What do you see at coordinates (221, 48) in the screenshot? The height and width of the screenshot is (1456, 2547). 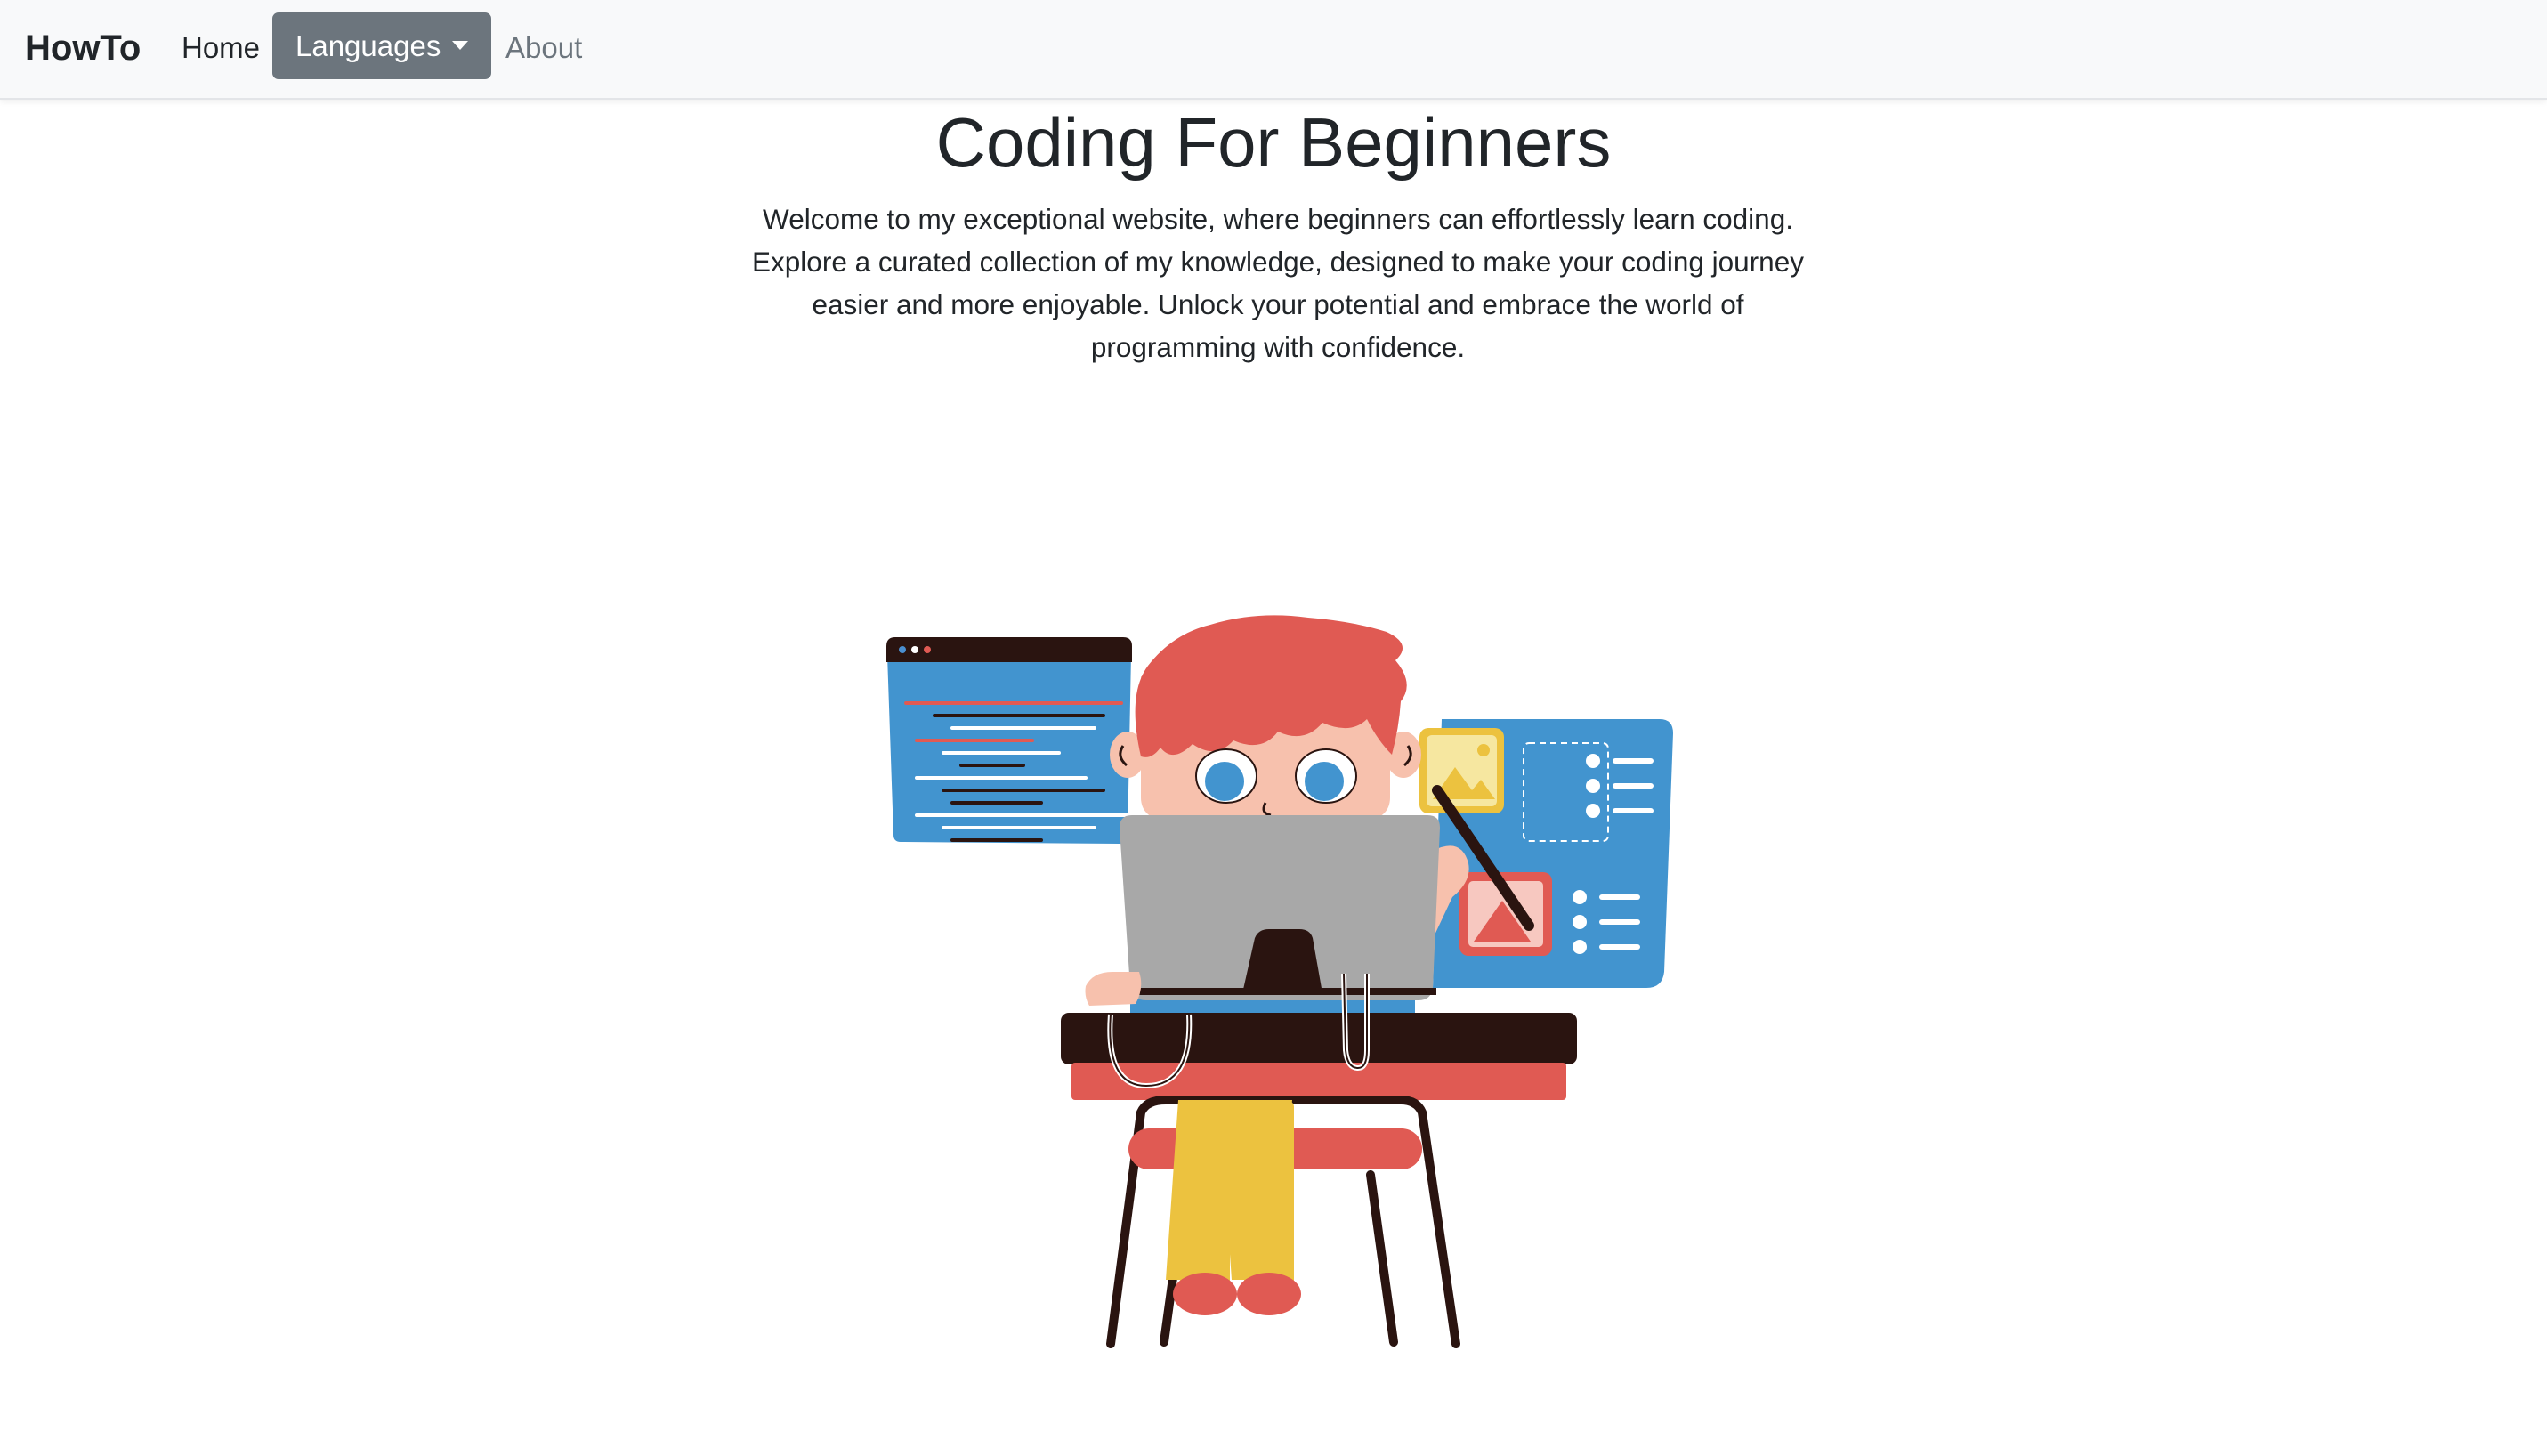 I see `nav-home-link: Home` at bounding box center [221, 48].